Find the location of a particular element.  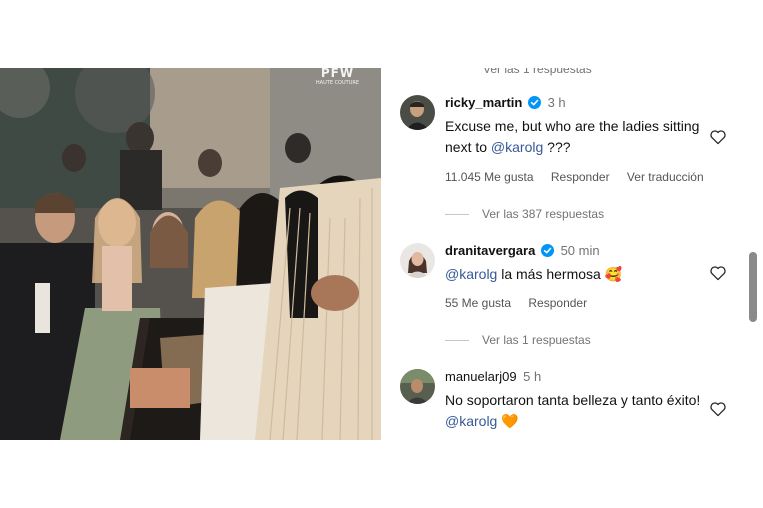

watermark-sub: HAUTE COUTURE is located at coordinates (337, 83).